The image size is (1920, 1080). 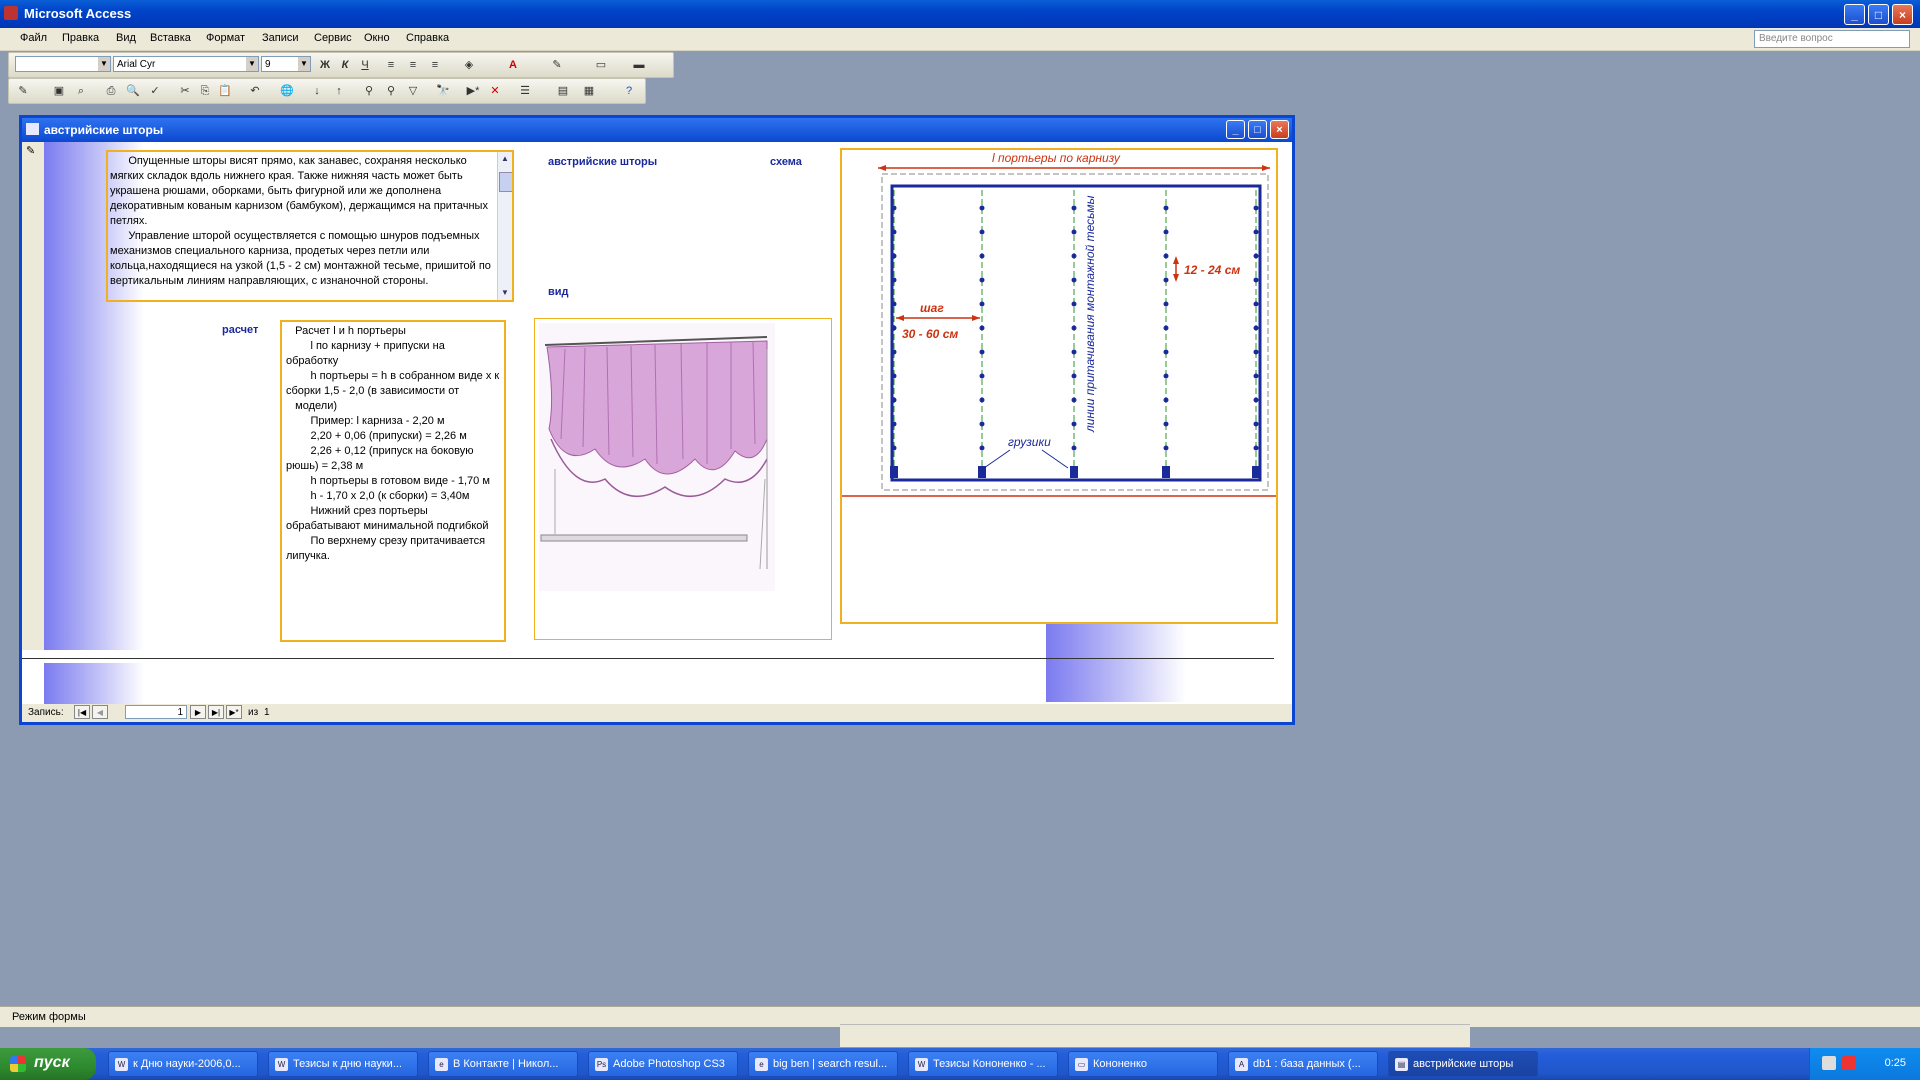 What do you see at coordinates (1235, 129) in the screenshot?
I see `form-minimize-button: _` at bounding box center [1235, 129].